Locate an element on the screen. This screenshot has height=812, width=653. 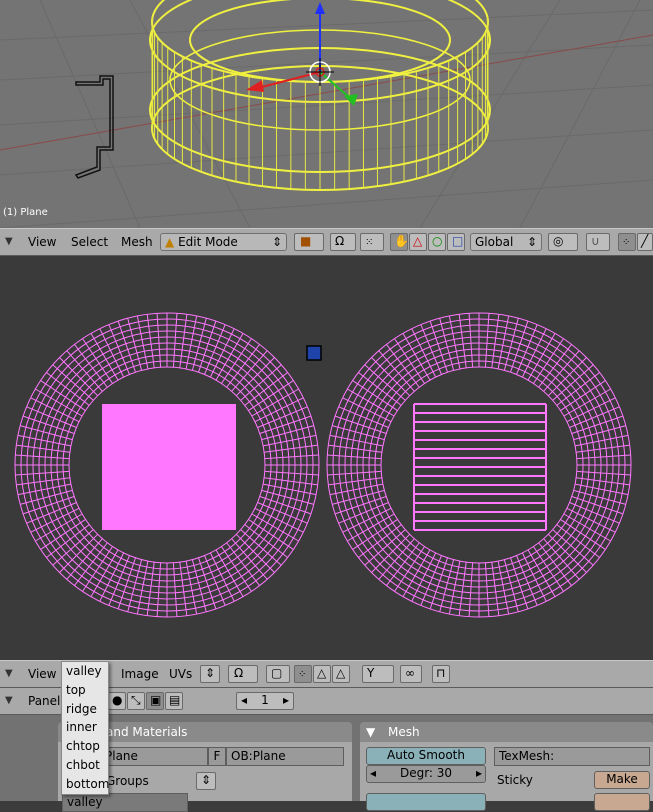
manipulator-toggle: ✋ is located at coordinates (399, 242).